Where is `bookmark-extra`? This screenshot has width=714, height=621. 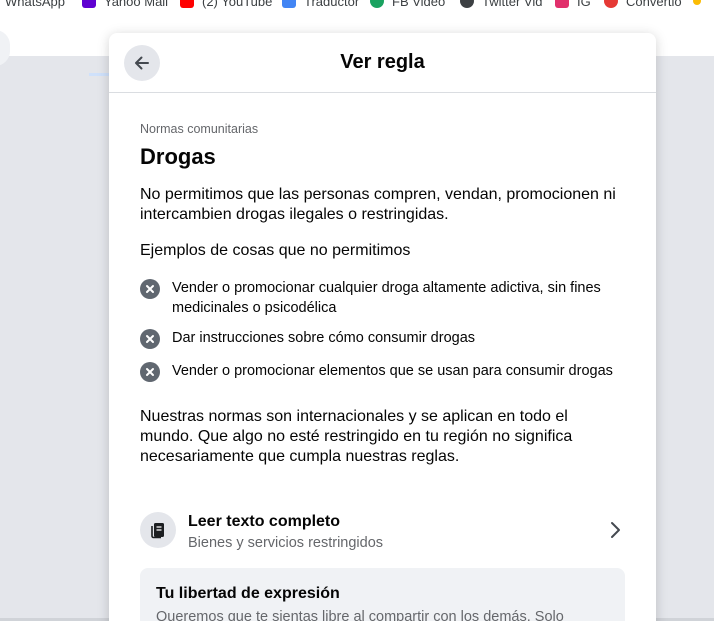
bookmark-extra is located at coordinates (701, 4).